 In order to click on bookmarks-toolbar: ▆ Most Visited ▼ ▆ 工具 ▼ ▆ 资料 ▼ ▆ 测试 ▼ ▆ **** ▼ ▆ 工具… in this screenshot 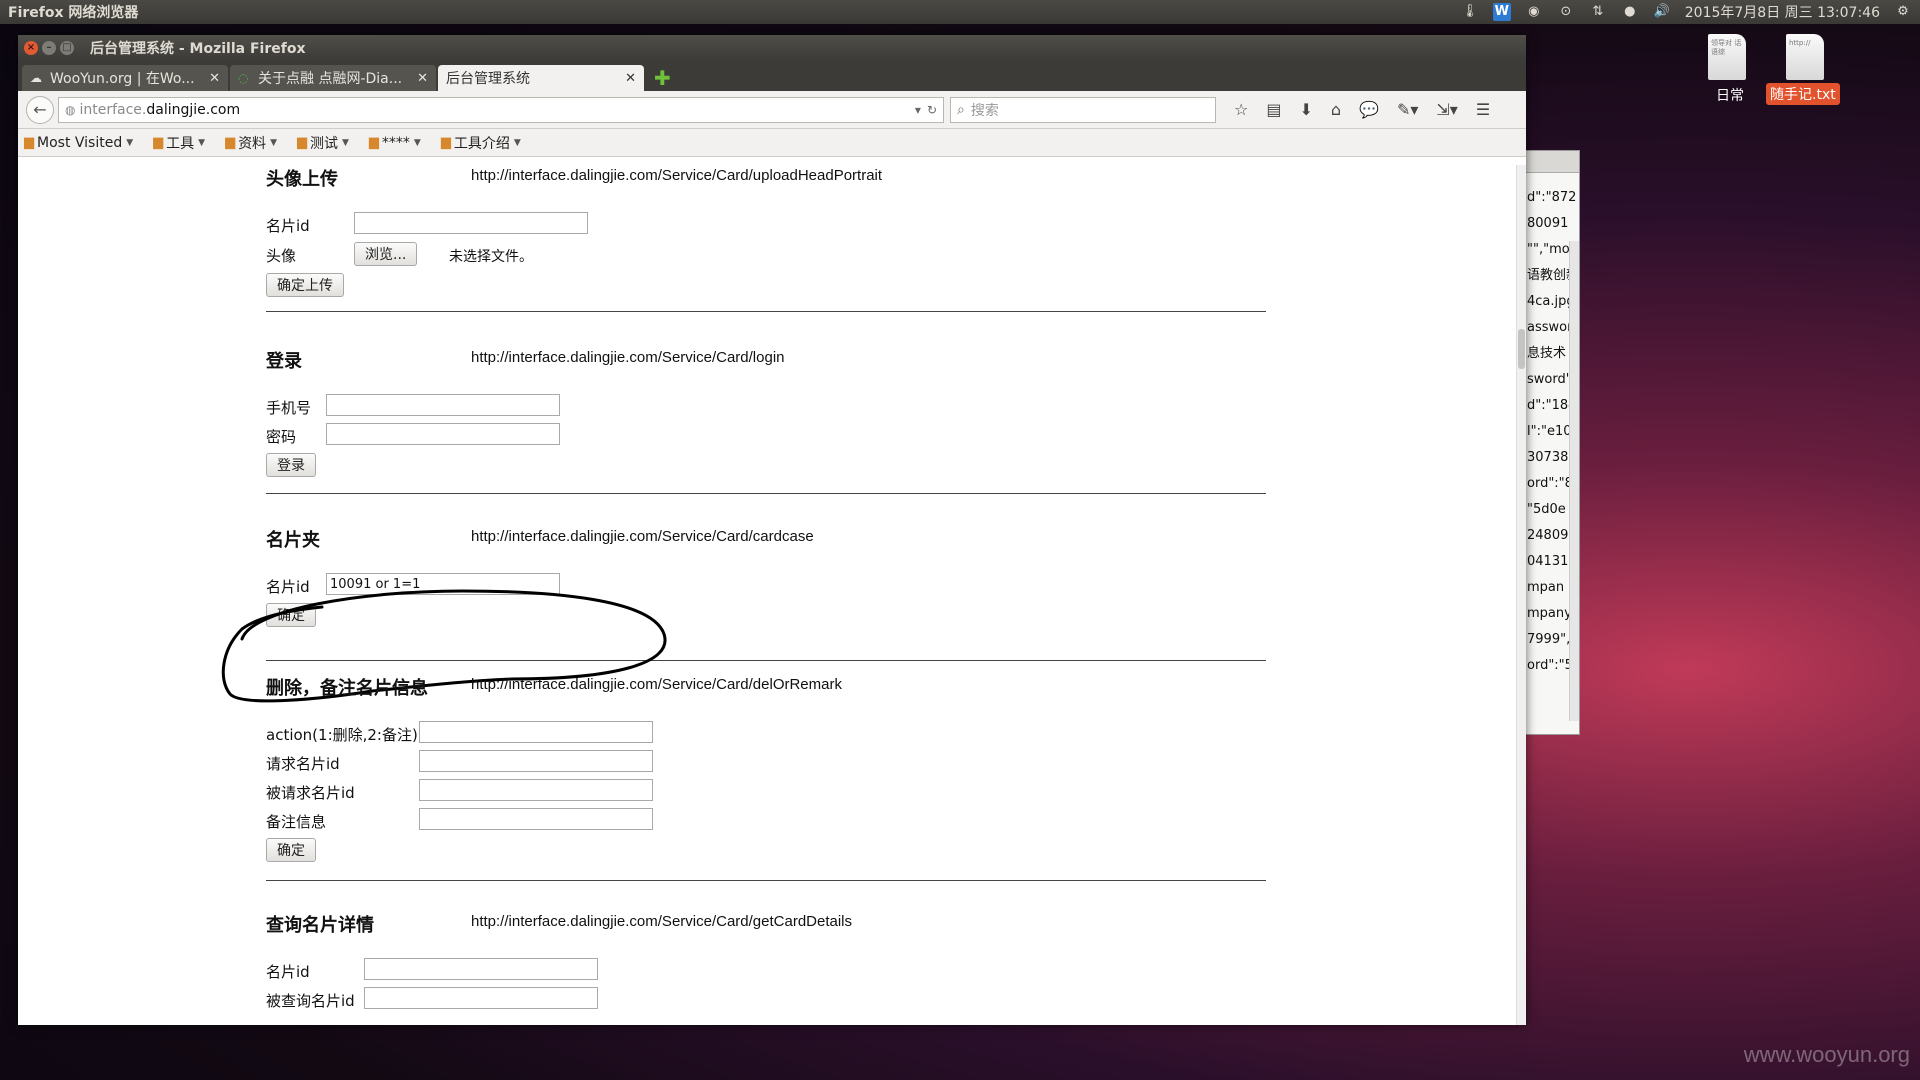, I will do `click(772, 143)`.